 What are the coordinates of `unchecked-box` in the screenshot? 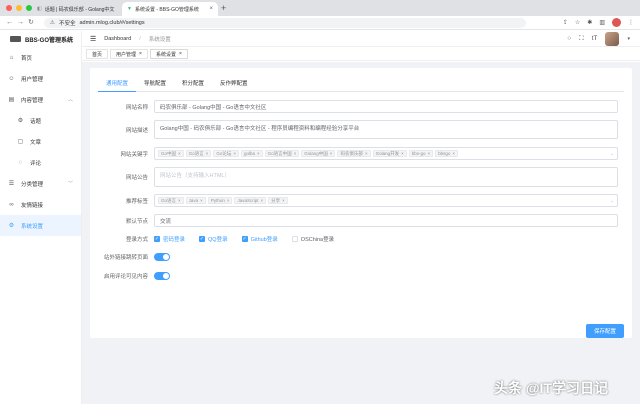 It's located at (294, 239).